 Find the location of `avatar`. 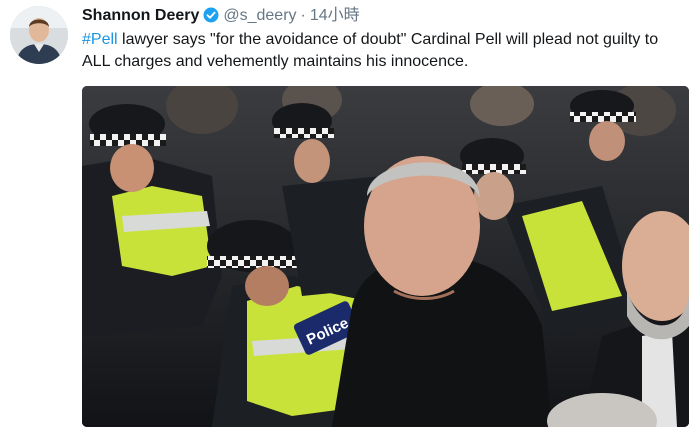

avatar is located at coordinates (39, 35).